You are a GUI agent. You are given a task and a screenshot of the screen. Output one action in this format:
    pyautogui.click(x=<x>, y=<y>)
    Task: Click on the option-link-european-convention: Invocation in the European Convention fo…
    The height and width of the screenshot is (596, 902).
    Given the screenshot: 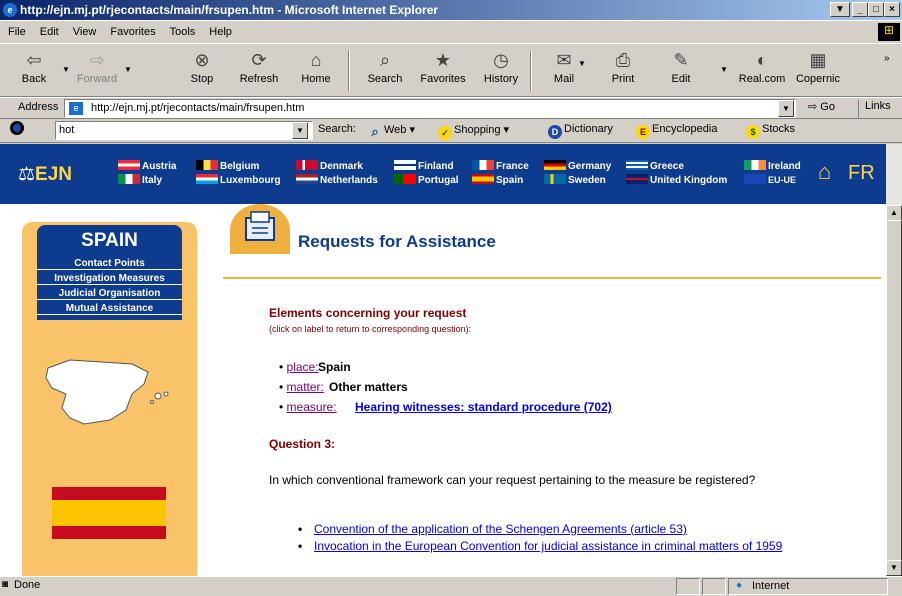 What is the action you would take?
    pyautogui.click(x=549, y=546)
    